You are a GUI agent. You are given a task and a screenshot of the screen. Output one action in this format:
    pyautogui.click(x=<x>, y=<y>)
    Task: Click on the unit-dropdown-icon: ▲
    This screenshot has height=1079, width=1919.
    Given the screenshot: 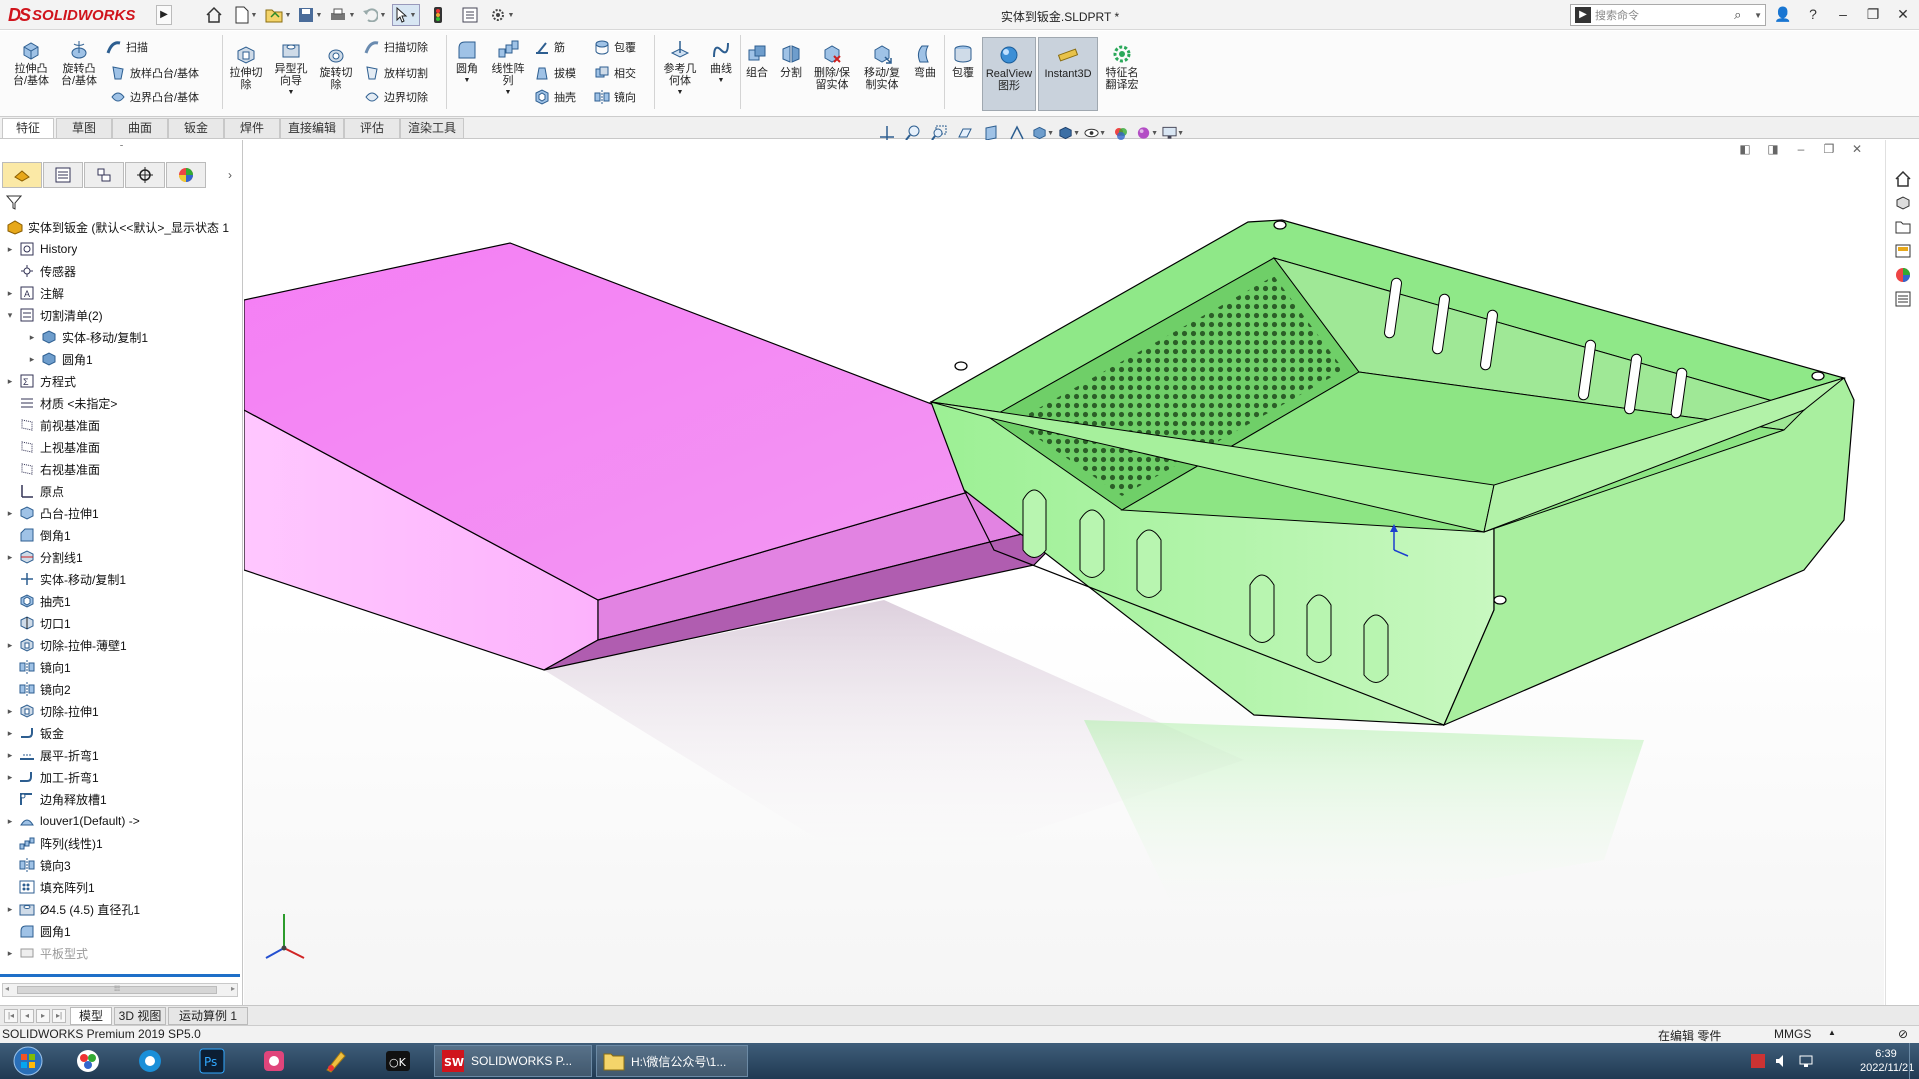 What is the action you would take?
    pyautogui.click(x=1832, y=1032)
    